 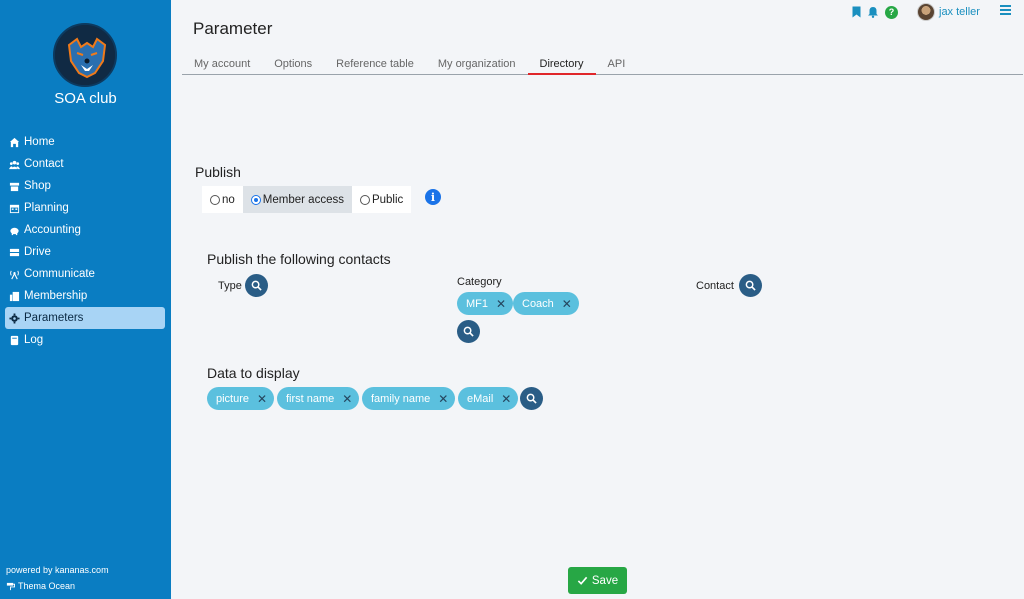 What do you see at coordinates (480, 398) in the screenshot?
I see `chip-label: eMail` at bounding box center [480, 398].